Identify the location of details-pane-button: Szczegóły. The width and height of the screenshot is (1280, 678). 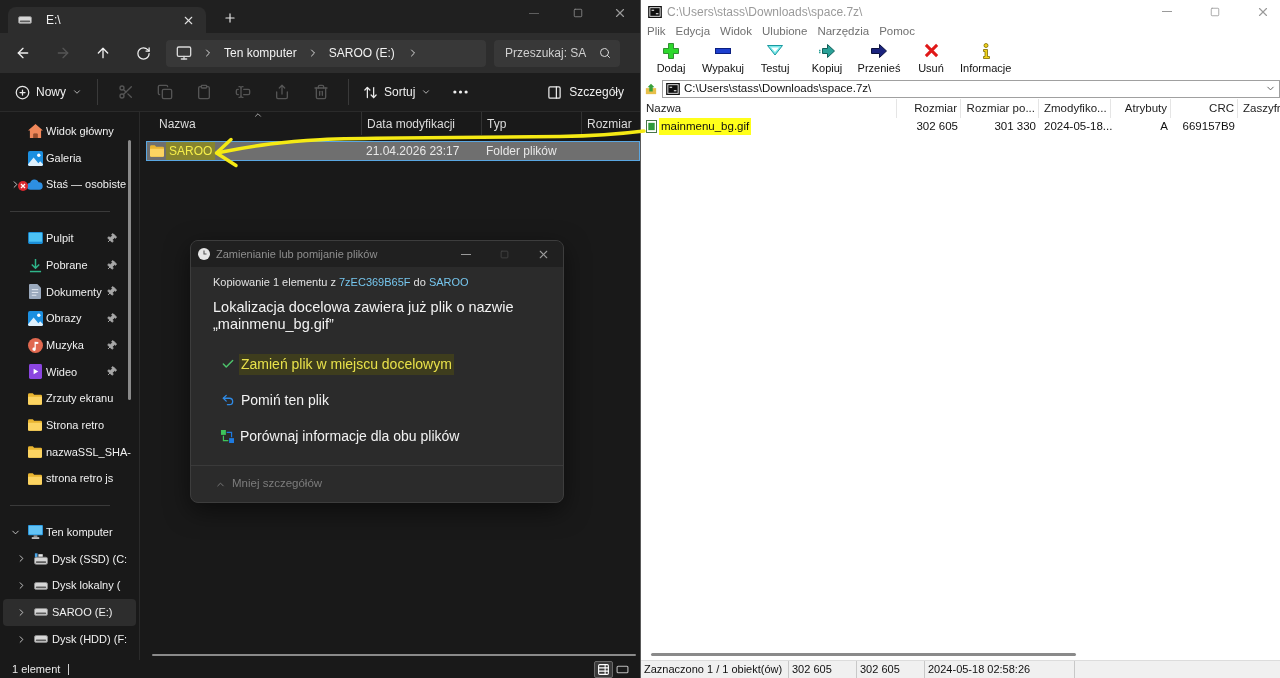
(585, 92).